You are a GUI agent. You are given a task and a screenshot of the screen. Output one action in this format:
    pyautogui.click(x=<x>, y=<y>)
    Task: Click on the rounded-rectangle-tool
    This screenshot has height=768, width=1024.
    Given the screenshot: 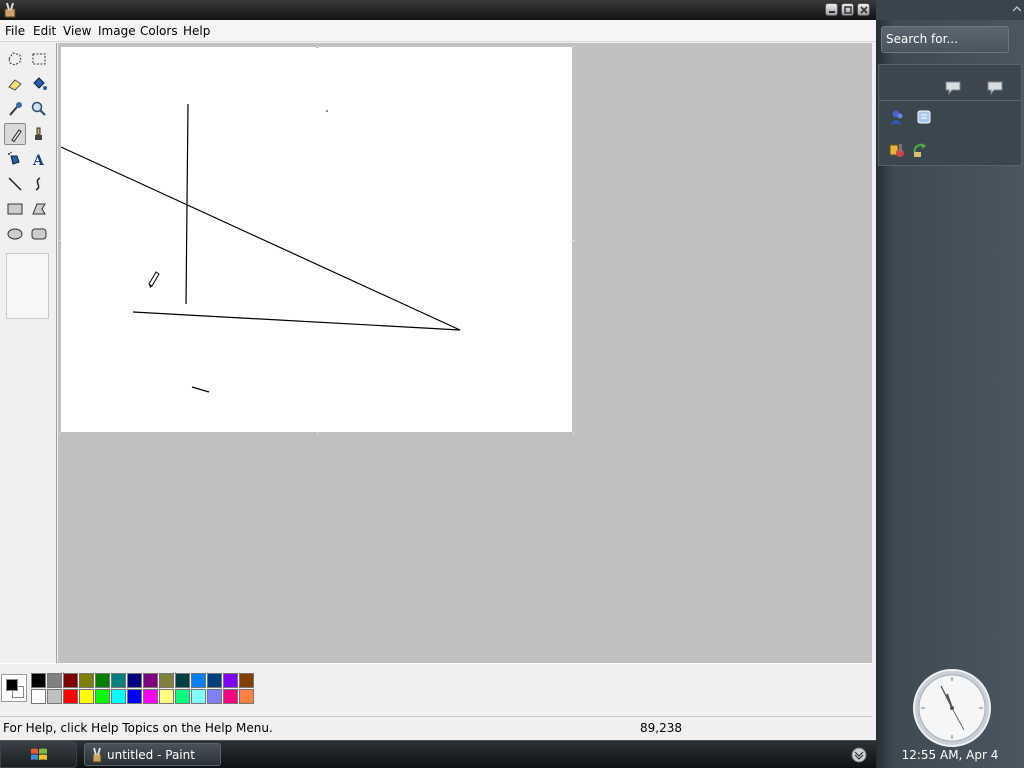 What is the action you would take?
    pyautogui.click(x=39, y=234)
    